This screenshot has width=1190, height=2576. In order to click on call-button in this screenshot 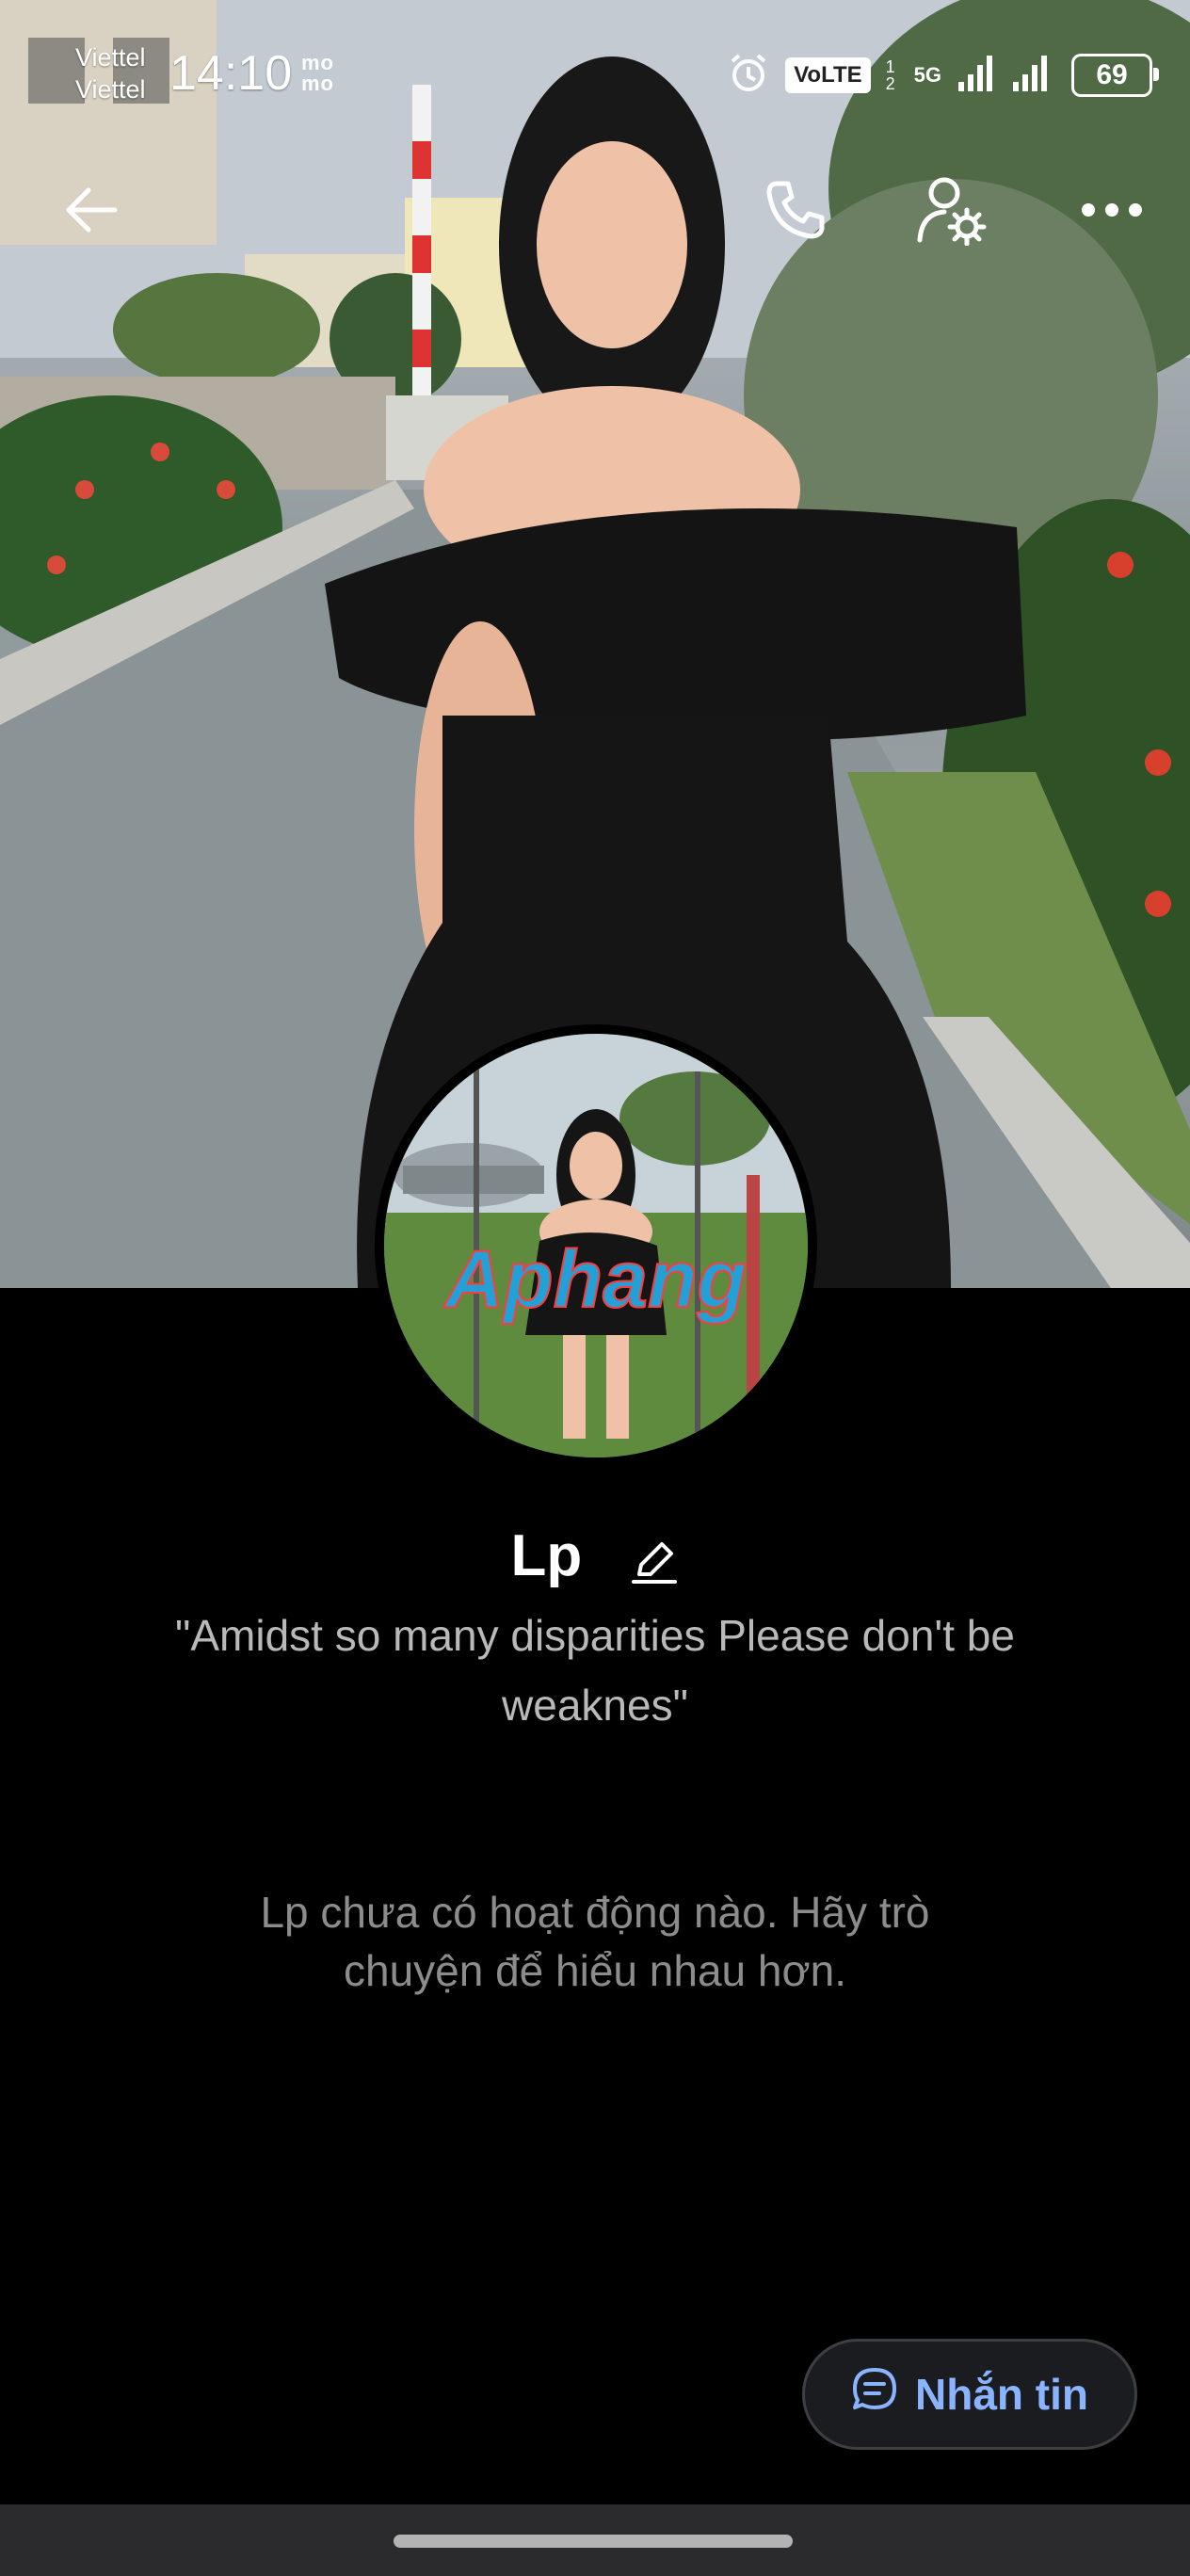, I will do `click(795, 211)`.